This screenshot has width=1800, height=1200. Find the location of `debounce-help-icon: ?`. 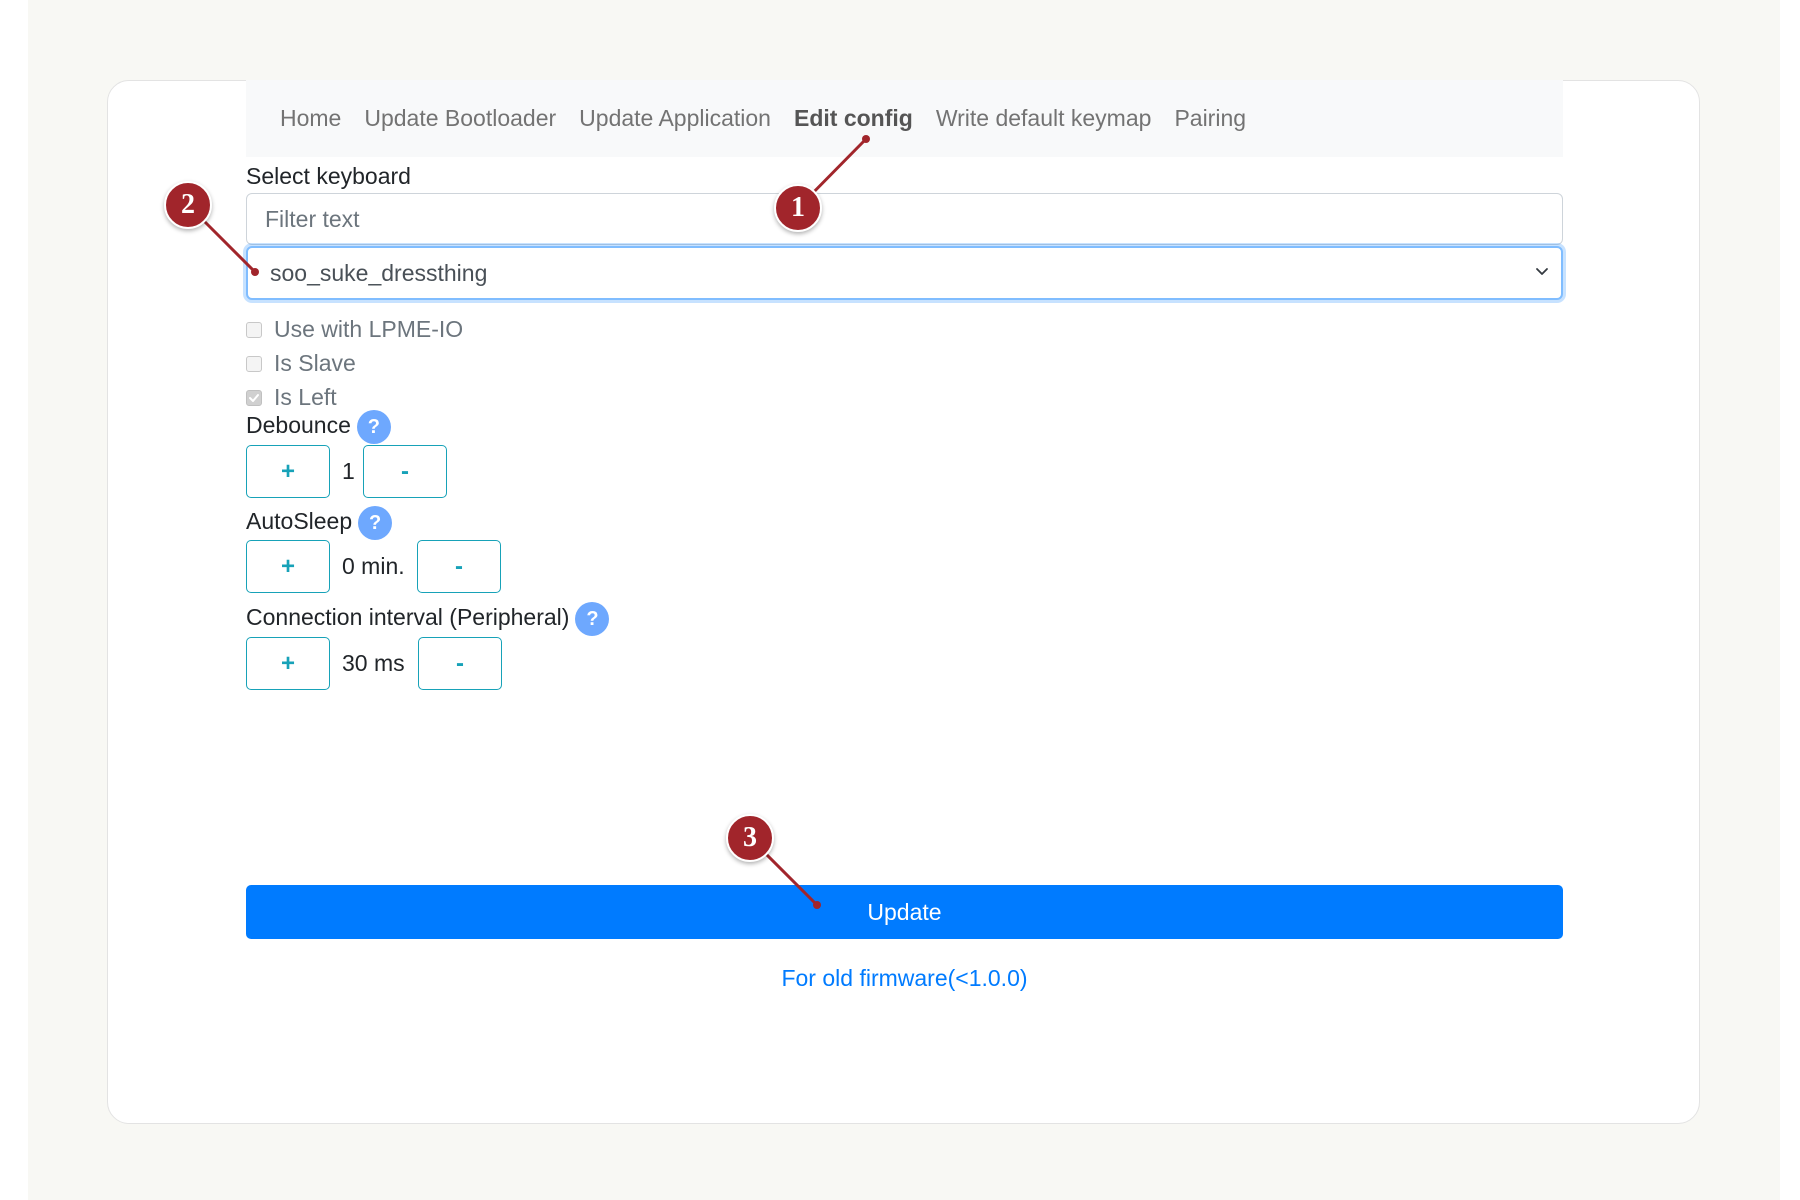

debounce-help-icon: ? is located at coordinates (373, 427).